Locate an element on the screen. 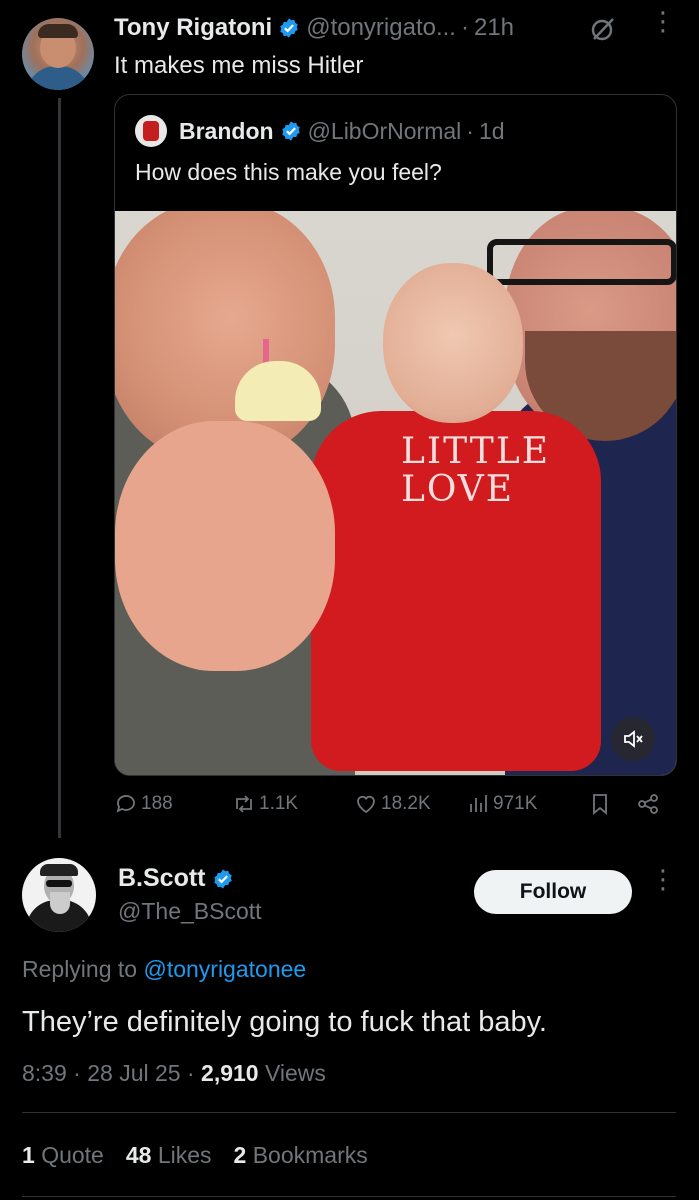 The width and height of the screenshot is (699, 1200). unmute-button is located at coordinates (633, 739).